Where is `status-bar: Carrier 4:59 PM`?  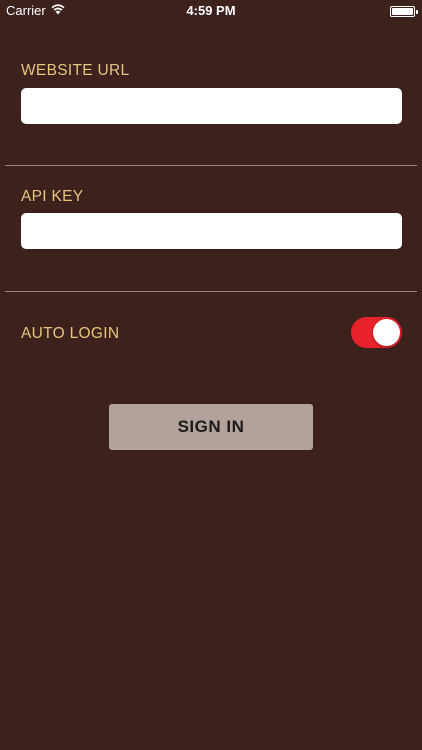 status-bar: Carrier 4:59 PM is located at coordinates (211, 11).